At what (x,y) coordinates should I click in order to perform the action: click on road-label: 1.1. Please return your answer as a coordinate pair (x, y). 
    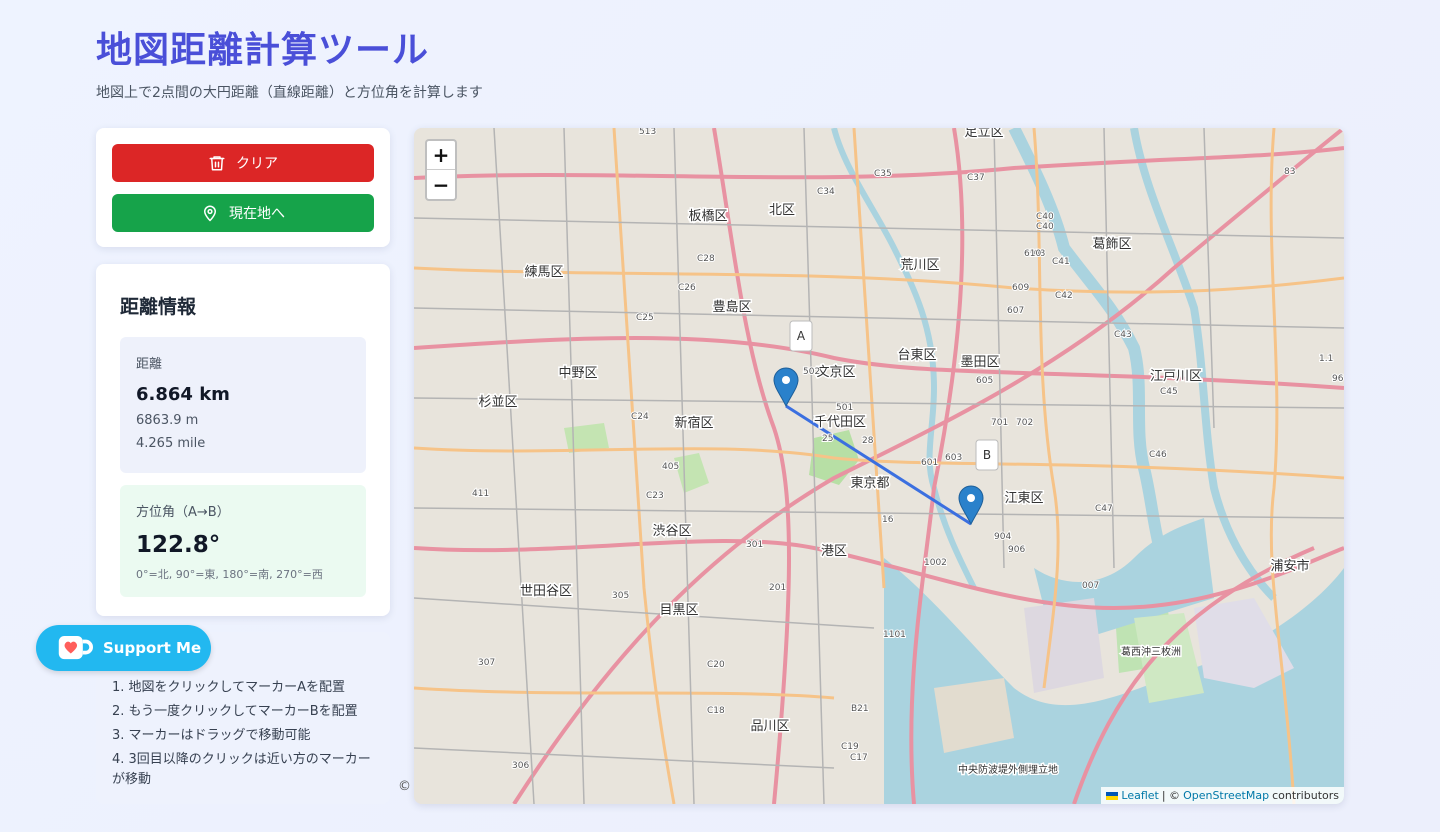
    Looking at the image, I should click on (1326, 359).